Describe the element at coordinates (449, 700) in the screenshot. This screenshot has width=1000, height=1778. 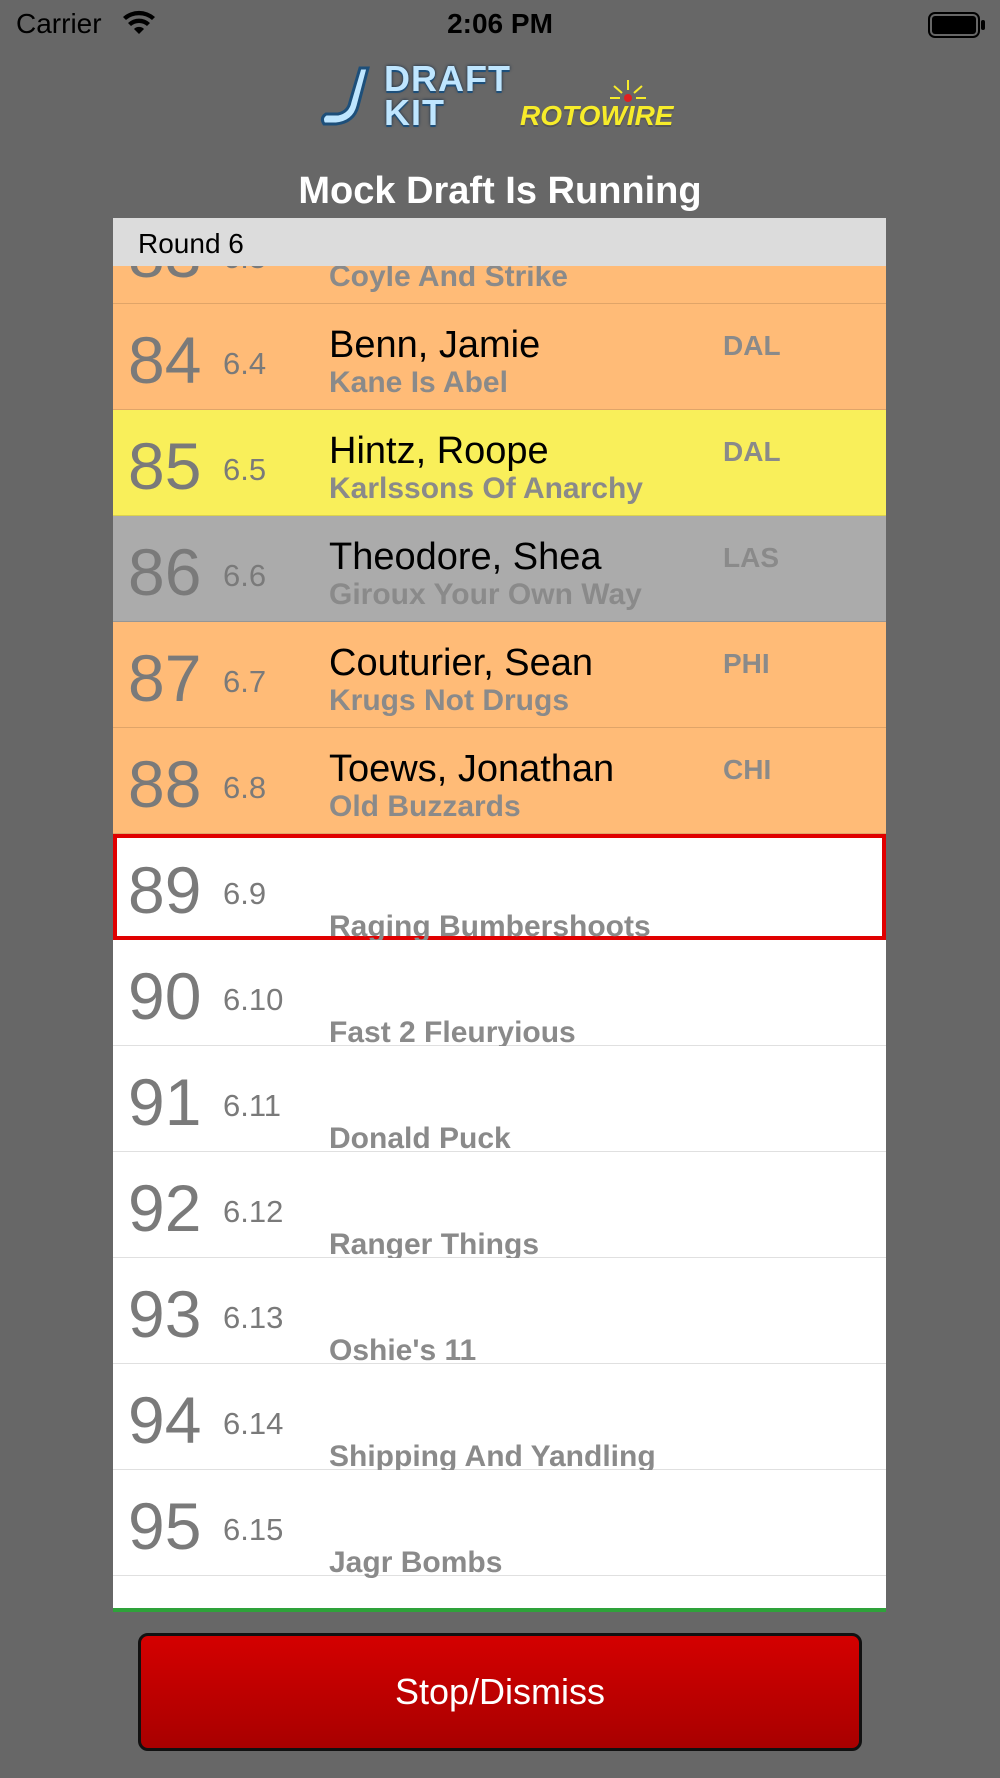
I see `fantasy-team-name: Krugs Not Drugs` at that location.